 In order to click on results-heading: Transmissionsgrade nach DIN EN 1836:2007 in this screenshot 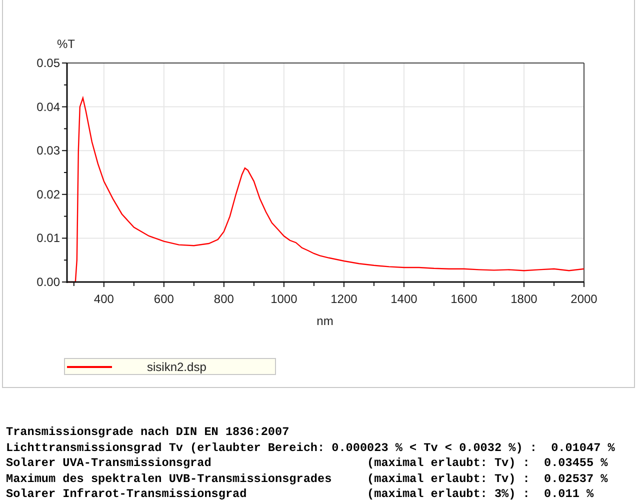, I will do `click(148, 432)`.